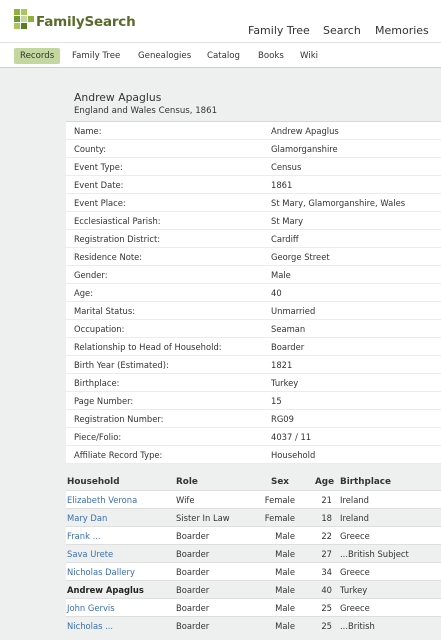  What do you see at coordinates (108, 257) in the screenshot?
I see `fact-label: Residence Note:` at bounding box center [108, 257].